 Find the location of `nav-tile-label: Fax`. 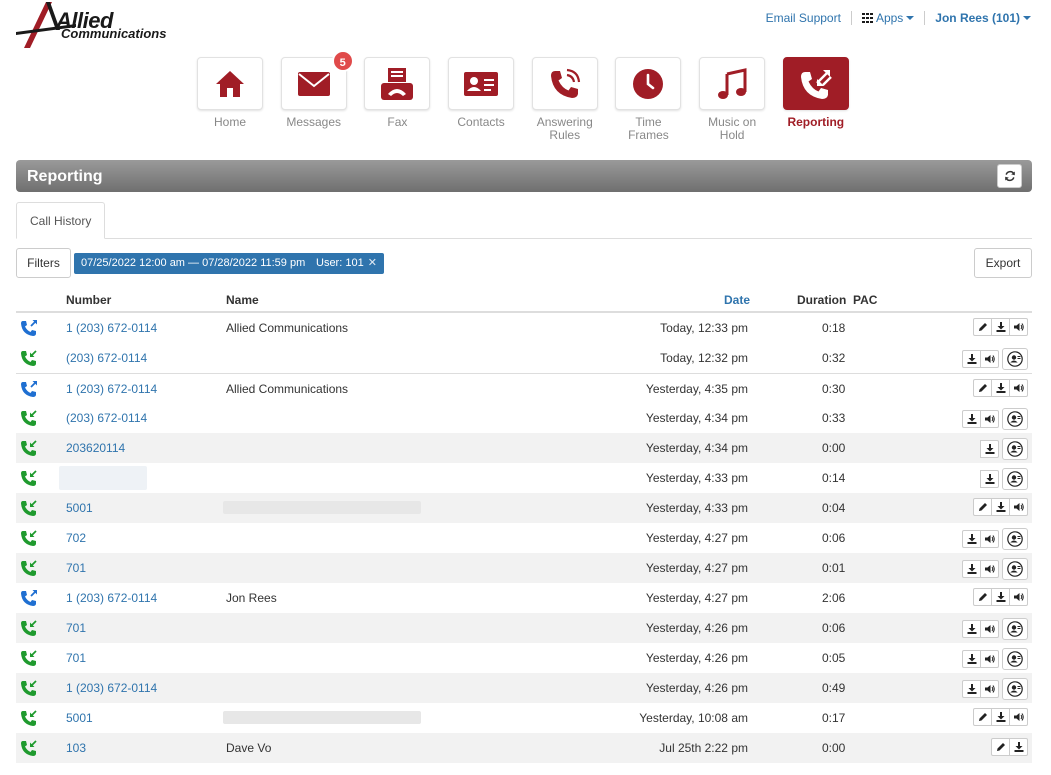

nav-tile-label: Fax is located at coordinates (397, 122).